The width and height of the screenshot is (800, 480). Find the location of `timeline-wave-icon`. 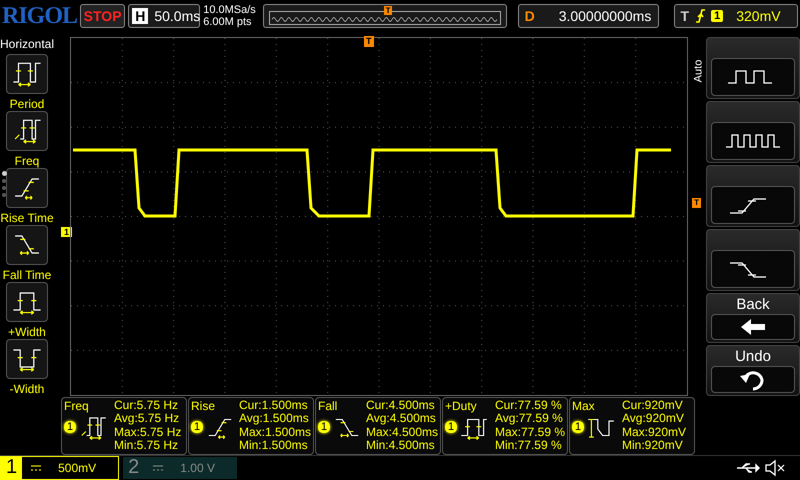

timeline-wave-icon is located at coordinates (384, 18).